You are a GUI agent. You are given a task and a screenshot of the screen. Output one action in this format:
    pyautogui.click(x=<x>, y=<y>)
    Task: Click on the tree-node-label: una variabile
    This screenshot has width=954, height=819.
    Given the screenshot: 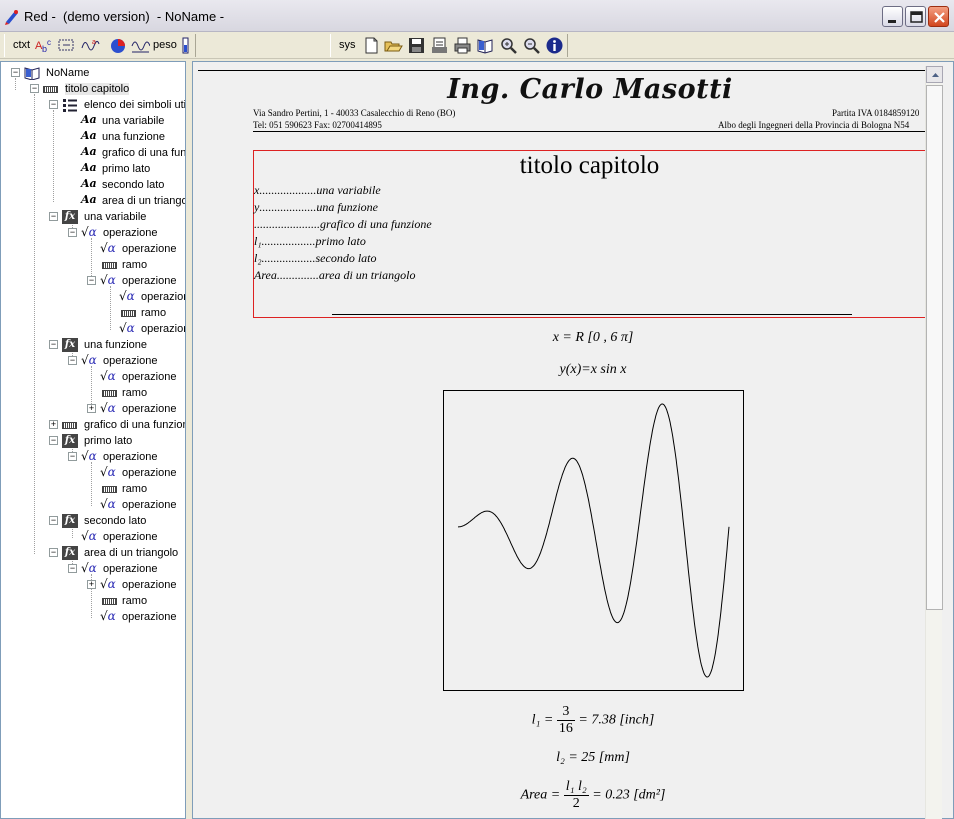 What is the action you would take?
    pyautogui.click(x=133, y=121)
    